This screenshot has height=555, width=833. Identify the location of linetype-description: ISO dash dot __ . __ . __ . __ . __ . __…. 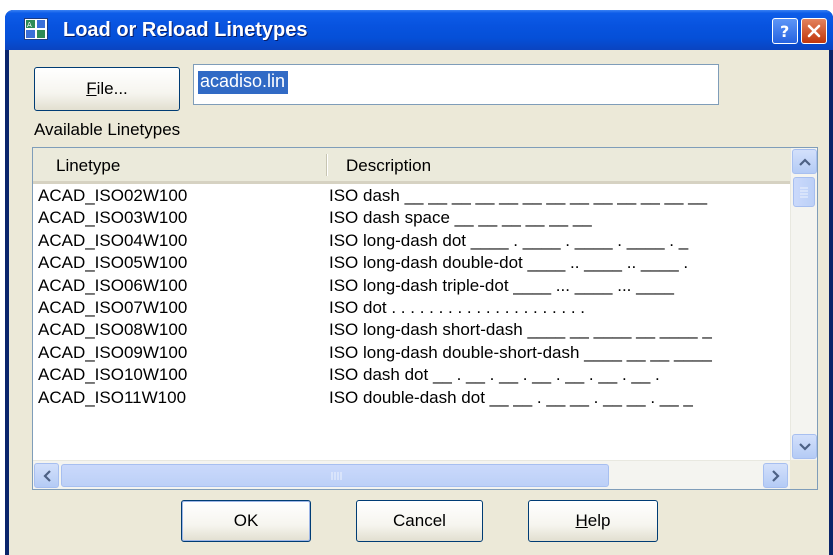
(494, 375).